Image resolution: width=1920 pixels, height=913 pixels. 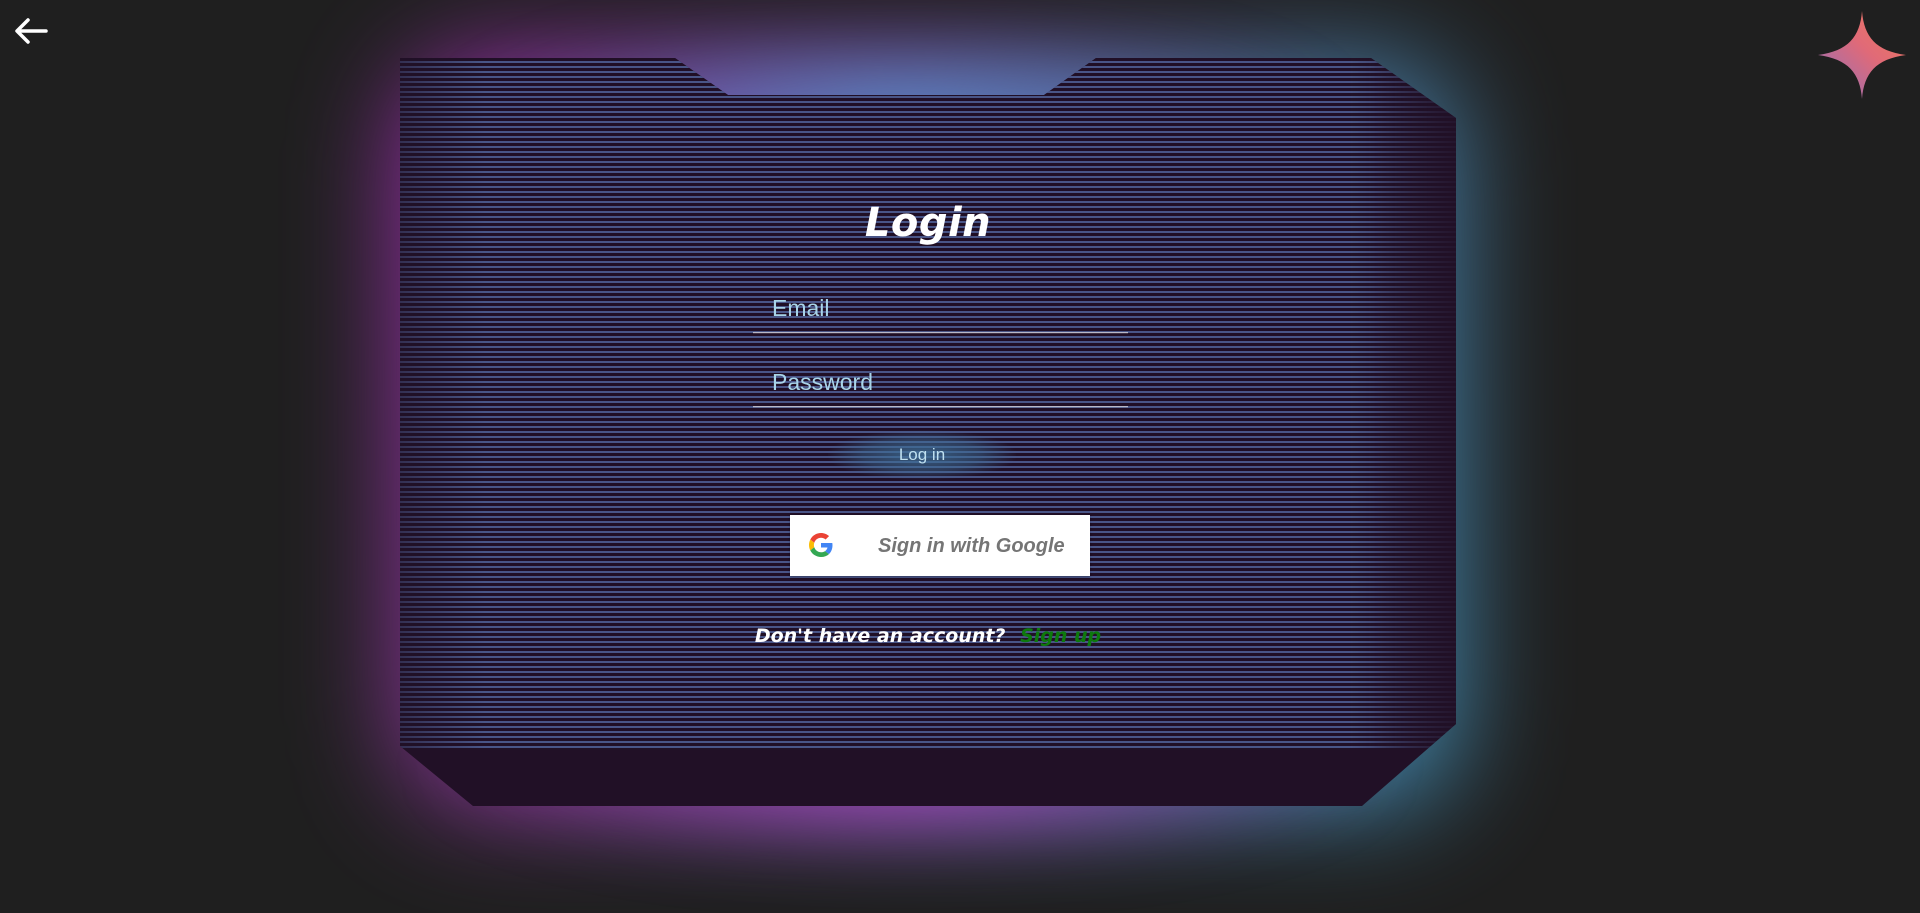 What do you see at coordinates (922, 455) in the screenshot?
I see `login-button: Log in` at bounding box center [922, 455].